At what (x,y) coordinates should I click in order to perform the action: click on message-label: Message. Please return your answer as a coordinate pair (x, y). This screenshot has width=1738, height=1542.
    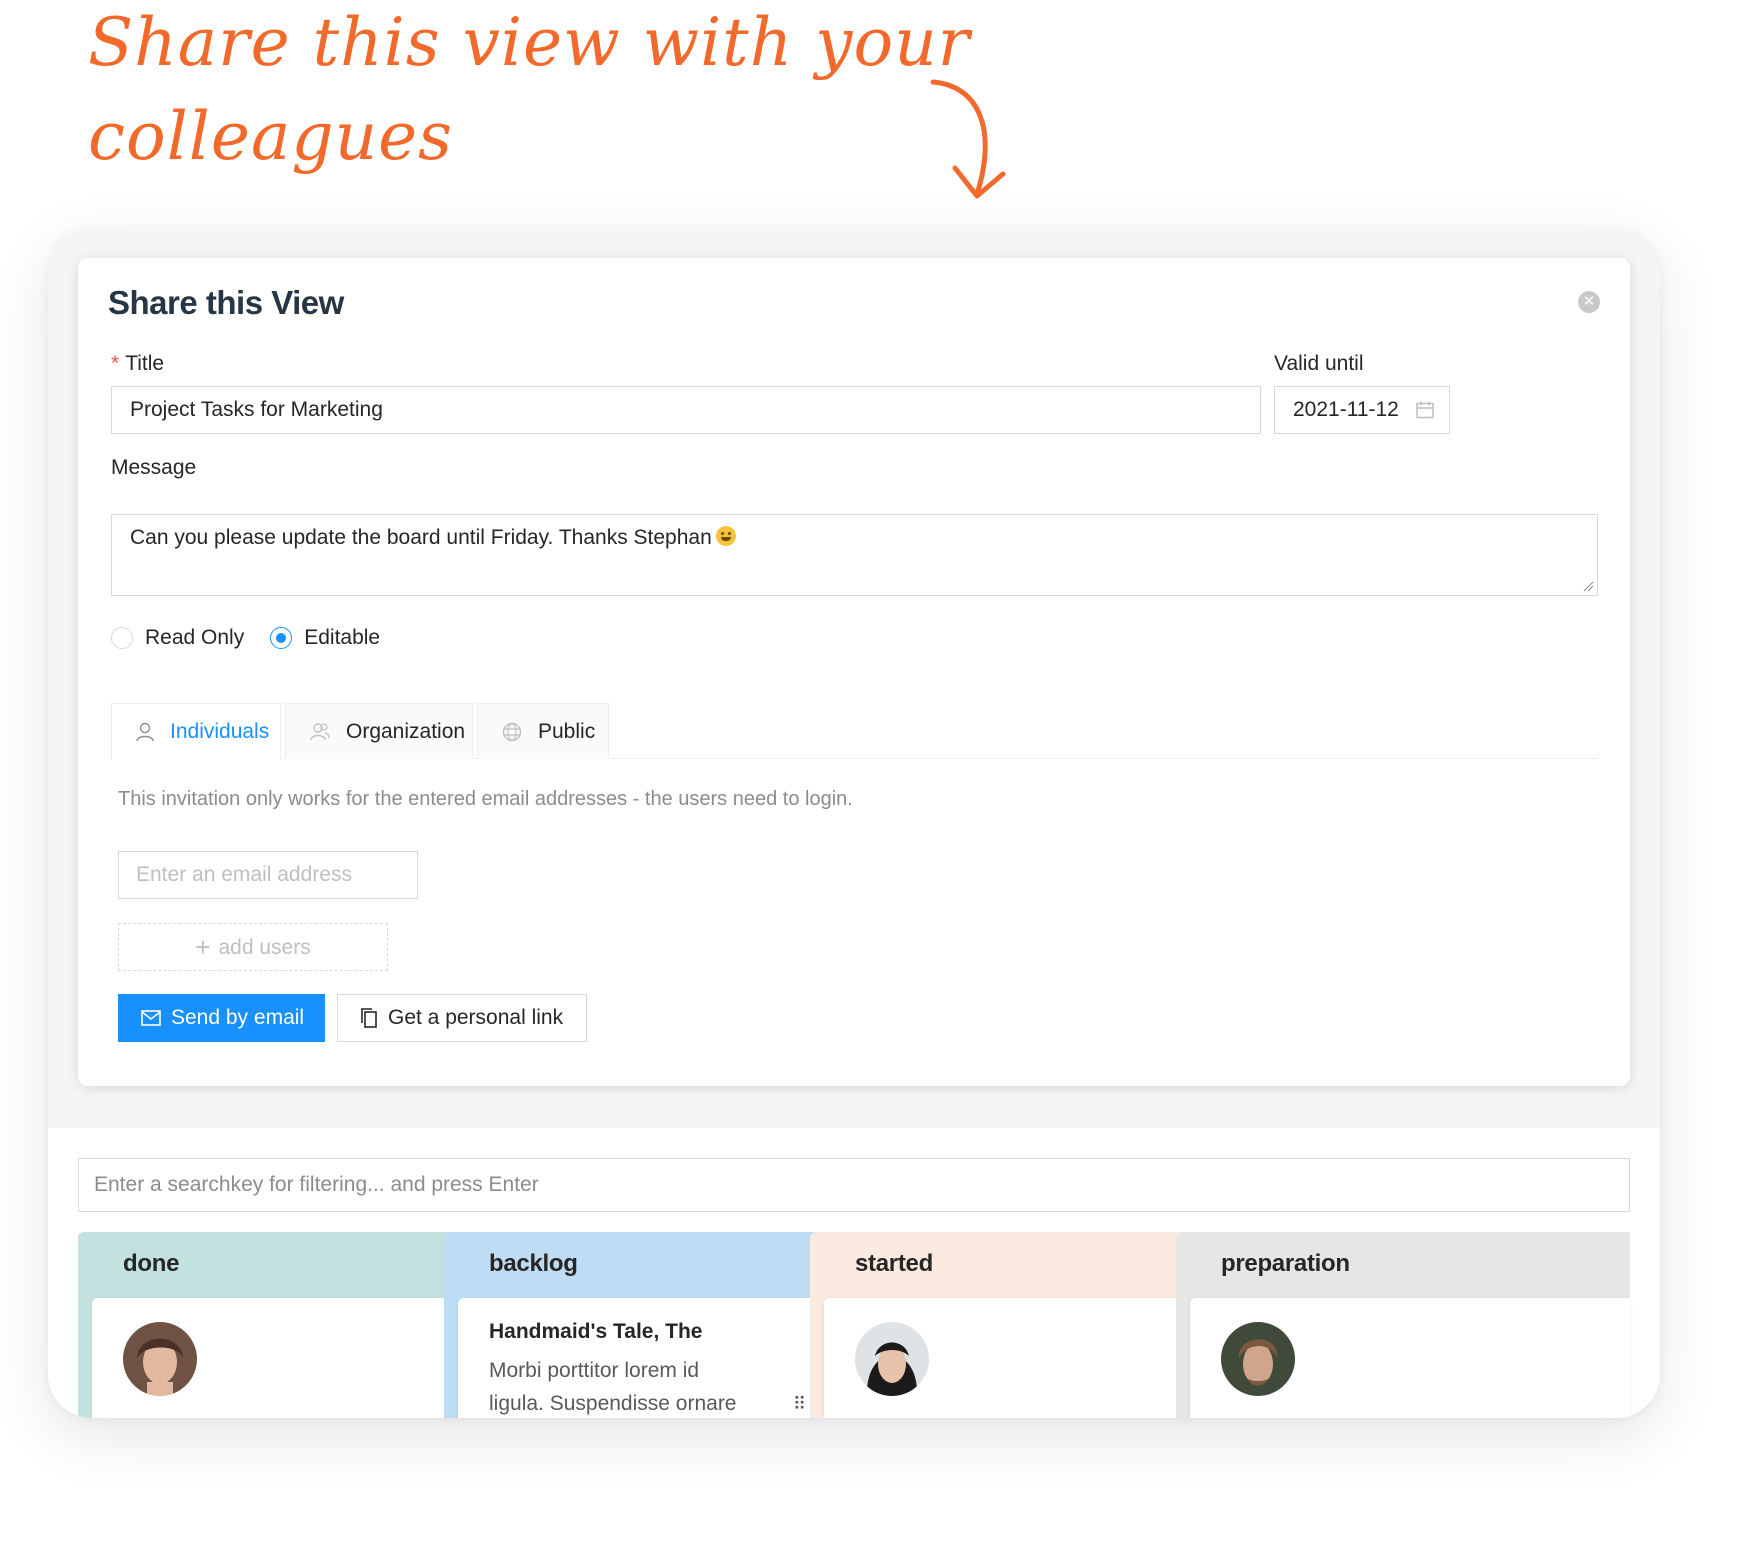
    Looking at the image, I should click on (154, 467).